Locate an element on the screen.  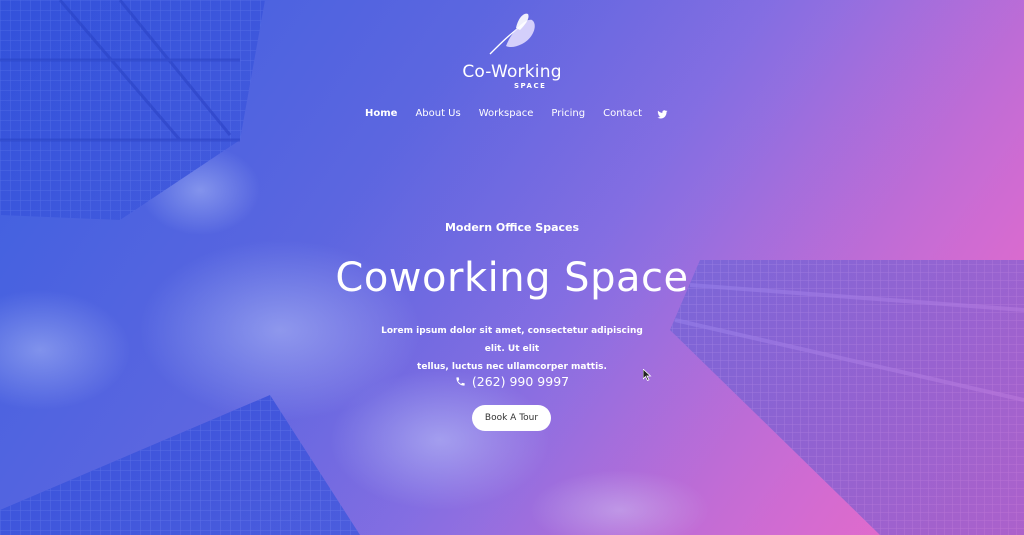
phone-number: (262) 990 9997 is located at coordinates (520, 381).